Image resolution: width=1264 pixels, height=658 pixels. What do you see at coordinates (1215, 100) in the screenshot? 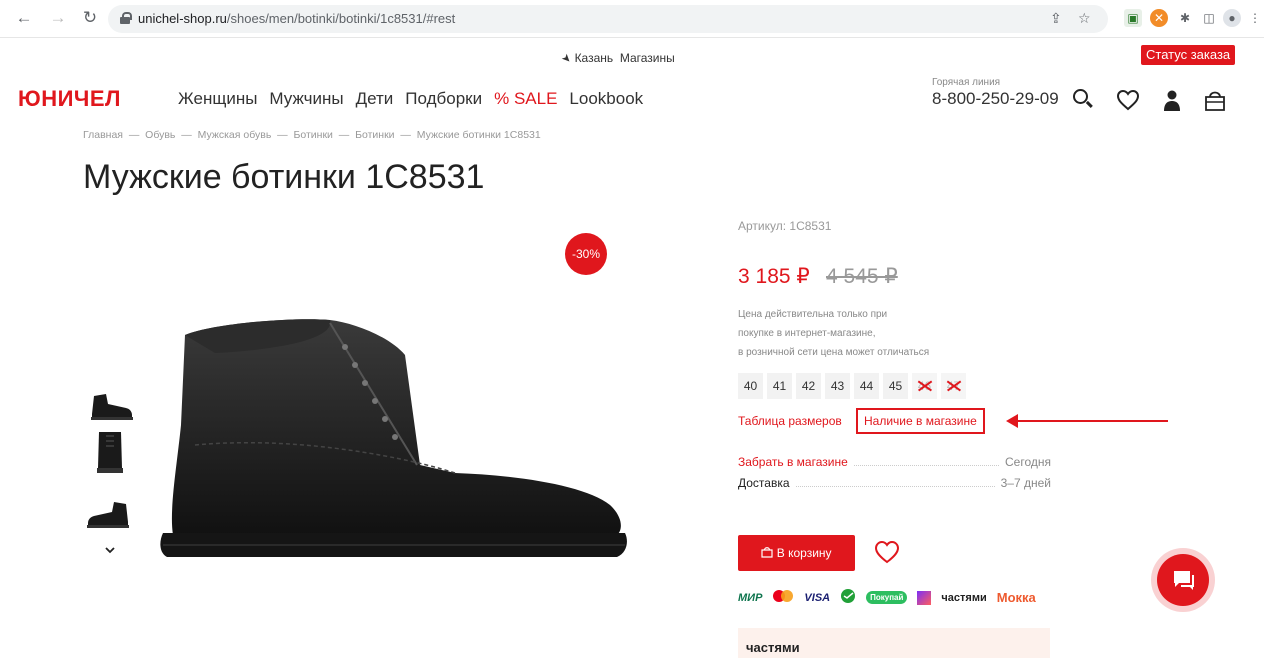
I see `cart-bag-icon` at bounding box center [1215, 100].